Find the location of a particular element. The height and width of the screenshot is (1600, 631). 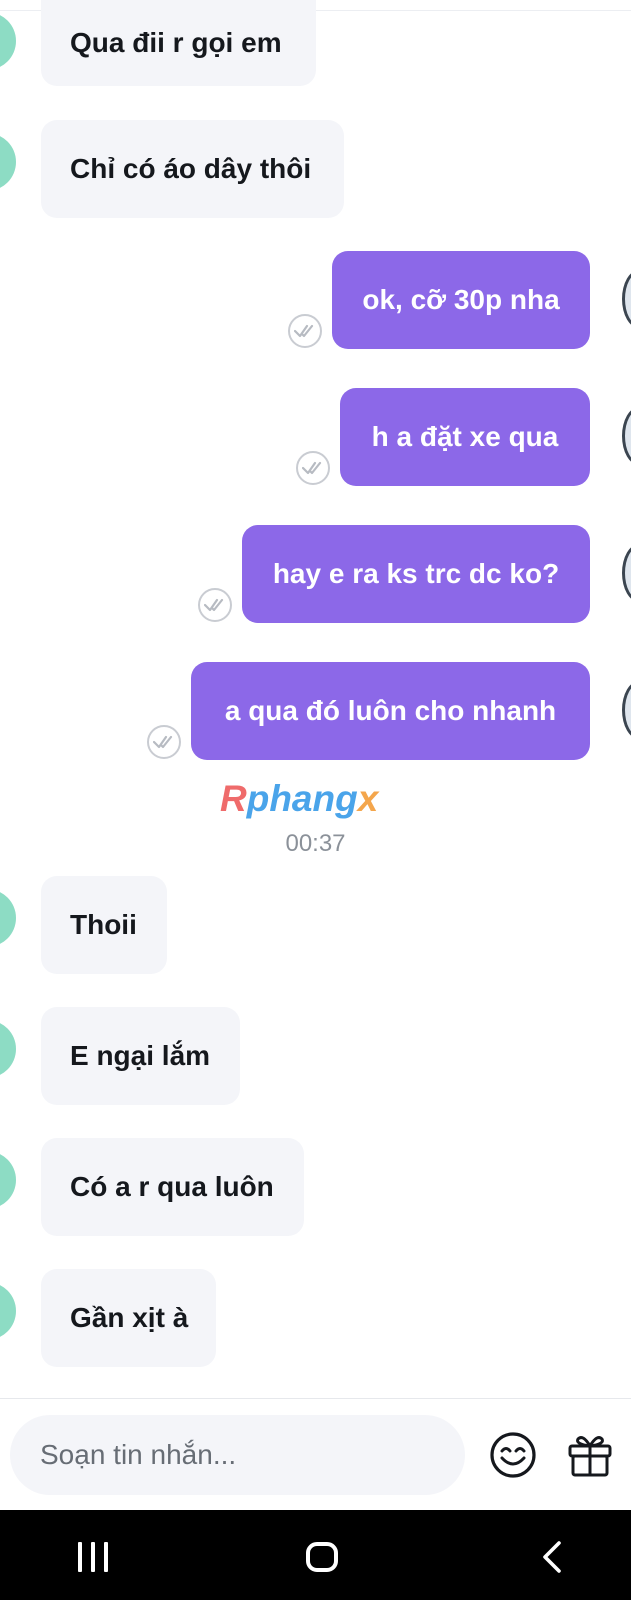

message-text: hay e ra ks trc dc ko? is located at coordinates (416, 573).